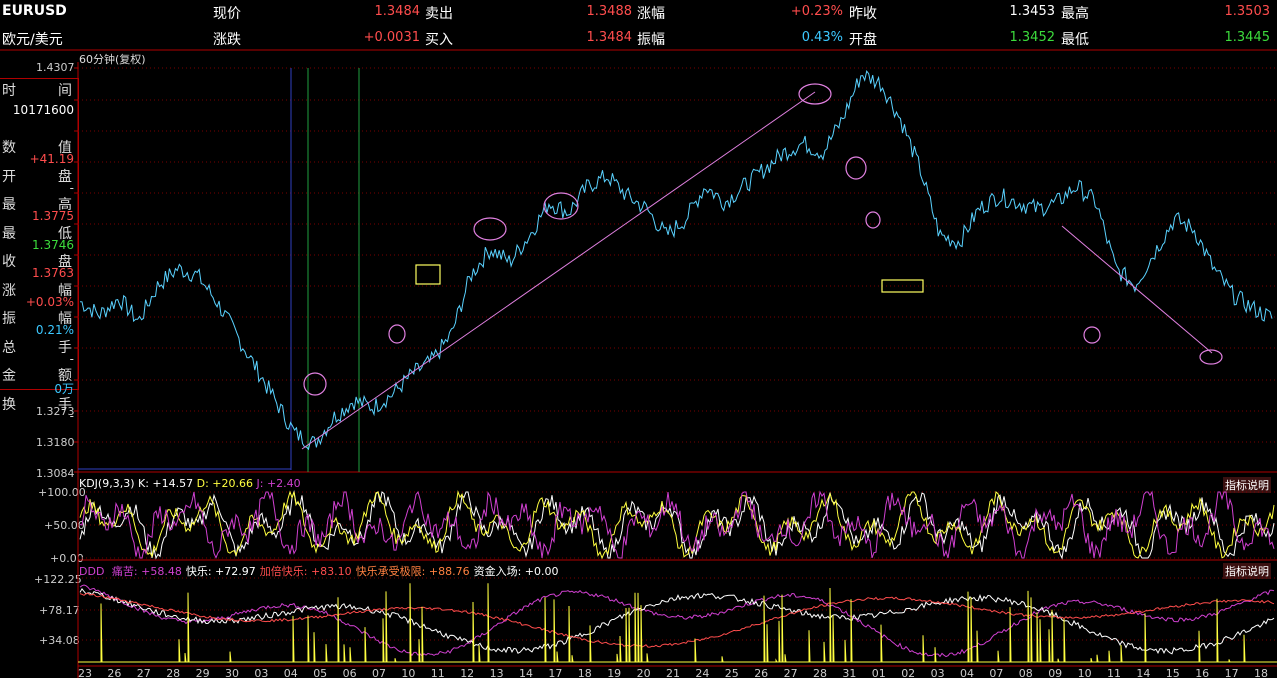  What do you see at coordinates (1173, 672) in the screenshot?
I see `x-tick-label: 15` at bounding box center [1173, 672].